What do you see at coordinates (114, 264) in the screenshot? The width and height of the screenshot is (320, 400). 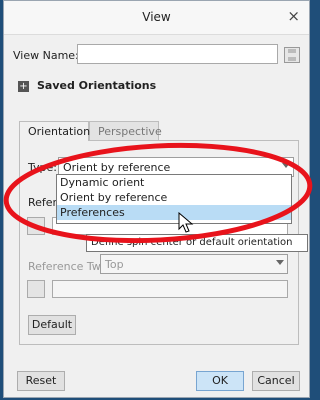 I see `reference-two-value: Top` at bounding box center [114, 264].